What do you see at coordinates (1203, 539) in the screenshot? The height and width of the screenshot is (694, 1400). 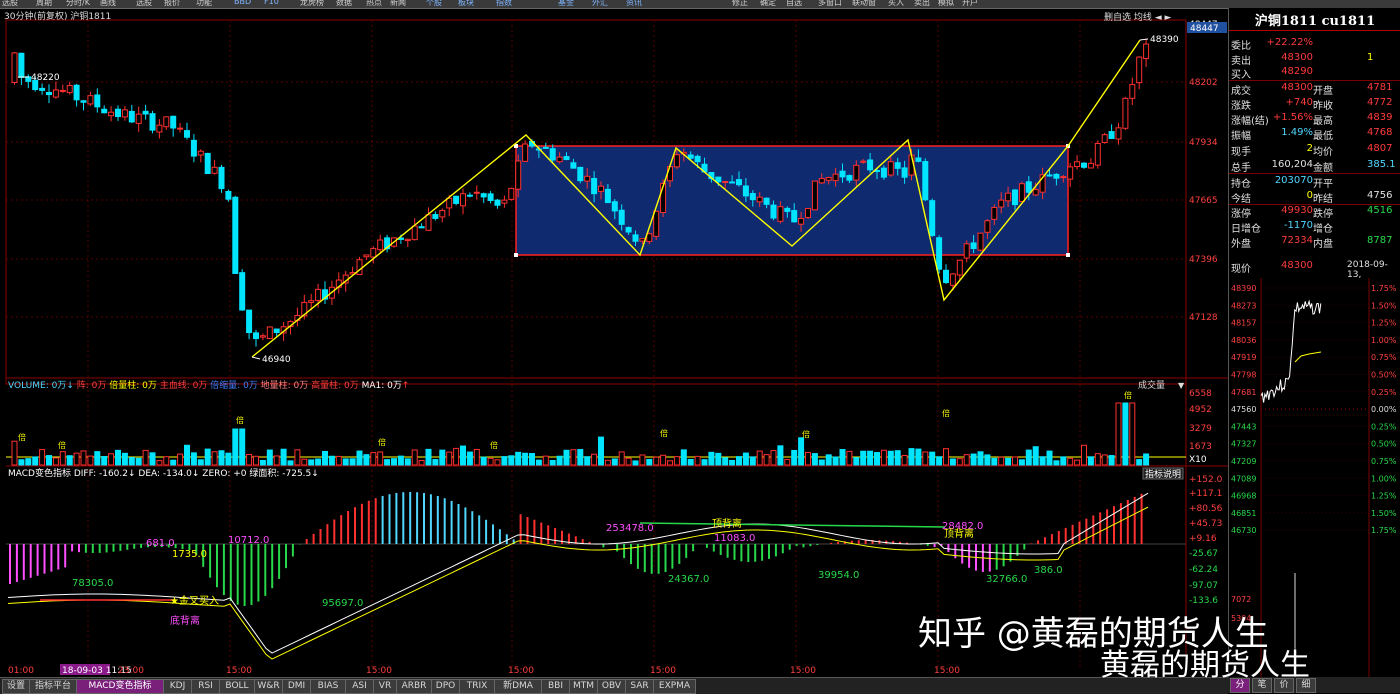 I see `macd-axis-label: +9.16` at bounding box center [1203, 539].